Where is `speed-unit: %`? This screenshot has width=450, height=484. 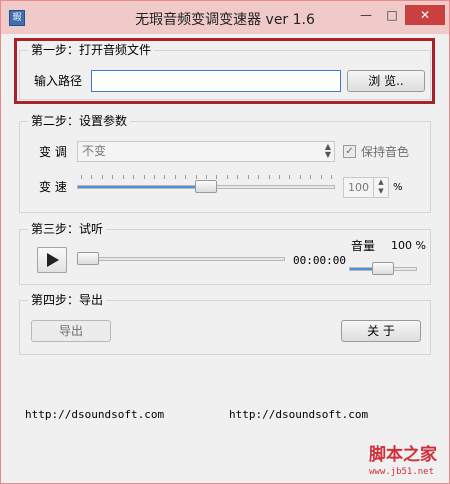
speed-unit: % is located at coordinates (398, 187).